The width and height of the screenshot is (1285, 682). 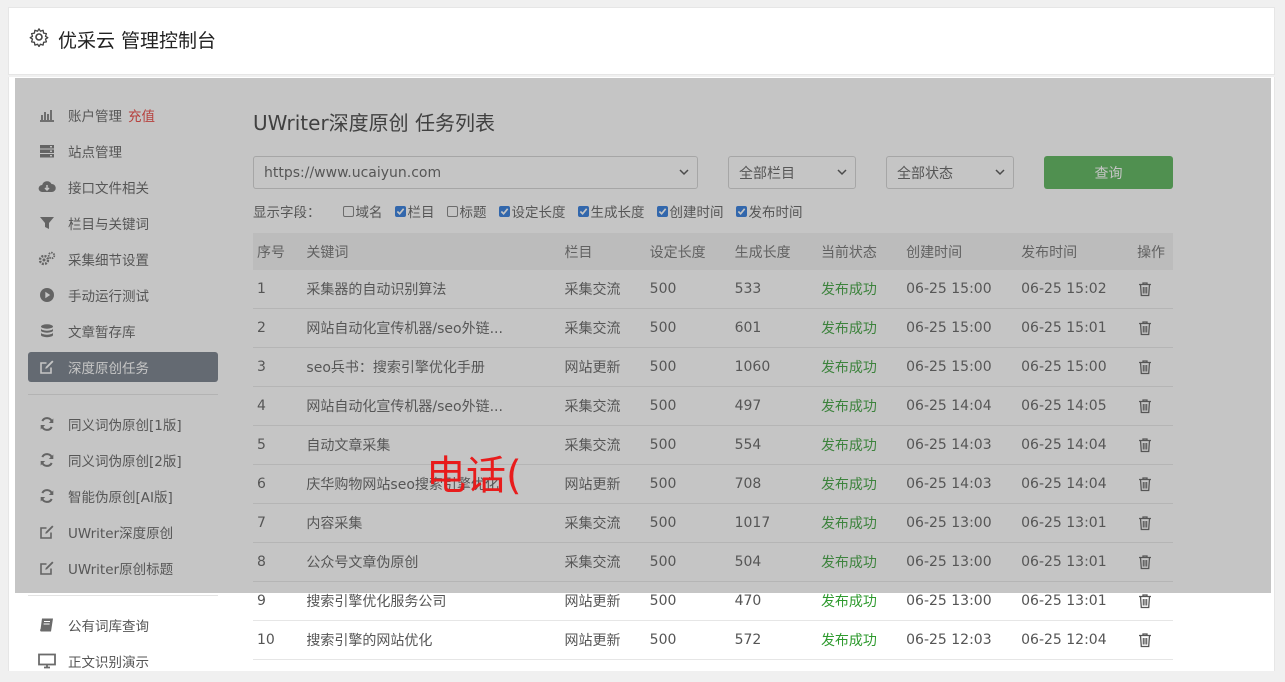 I want to click on field-toggle: 创建时间, so click(x=690, y=211).